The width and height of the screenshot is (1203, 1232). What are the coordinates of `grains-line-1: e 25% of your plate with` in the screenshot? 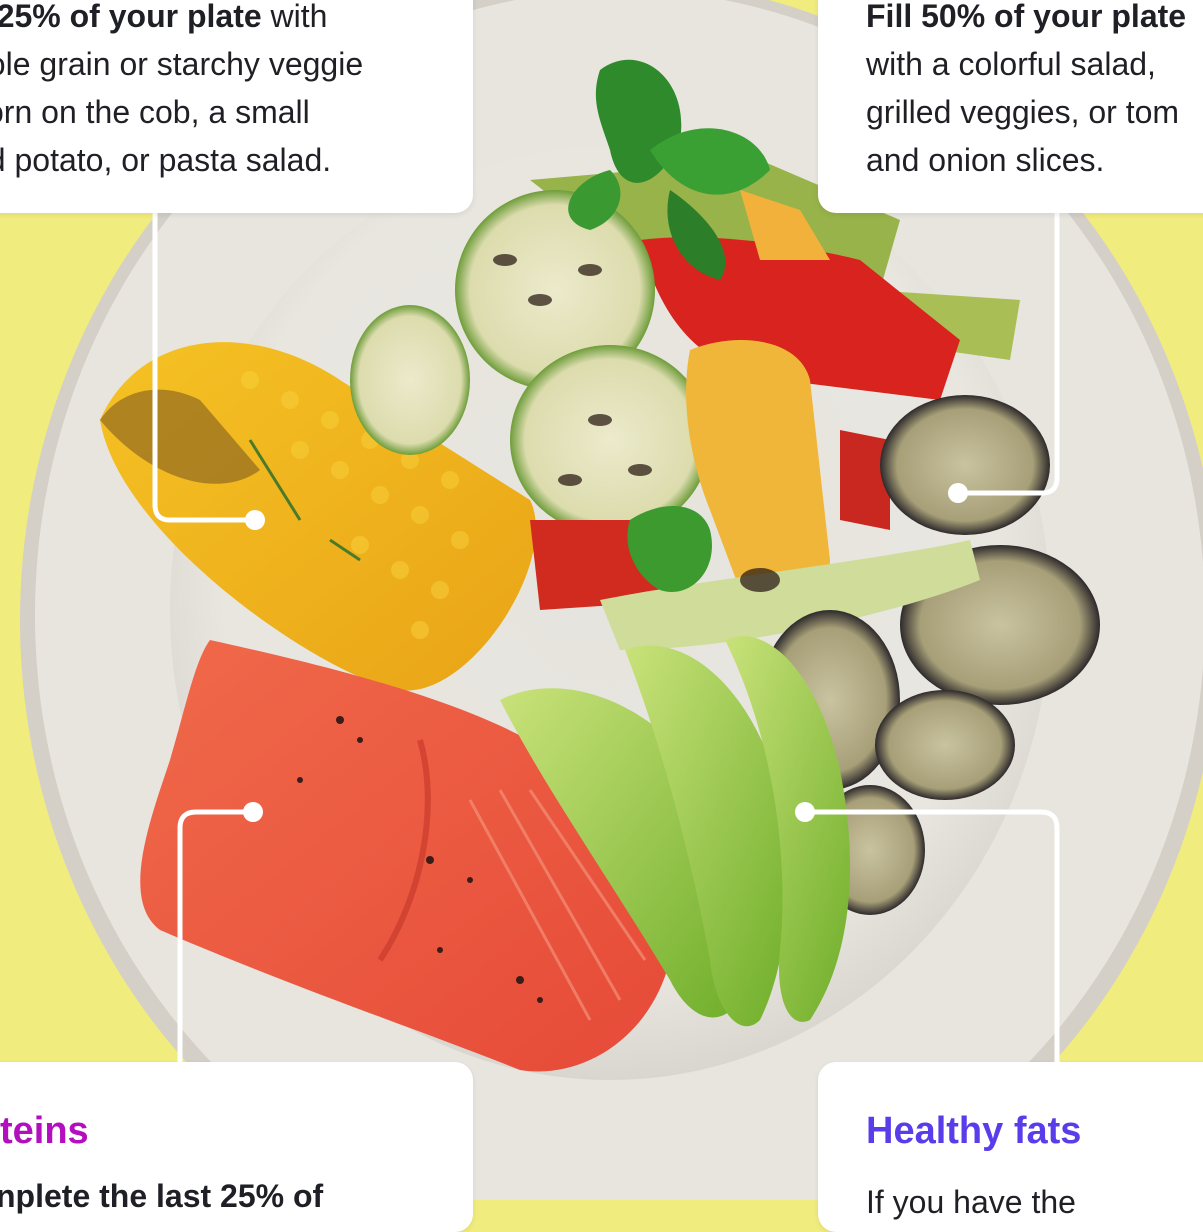 It's located at (163, 20).